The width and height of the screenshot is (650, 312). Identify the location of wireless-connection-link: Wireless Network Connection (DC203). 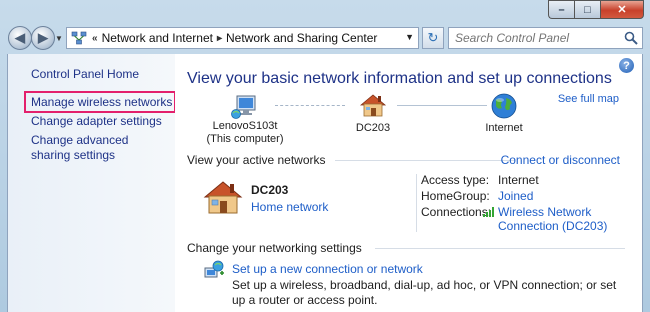
(552, 219).